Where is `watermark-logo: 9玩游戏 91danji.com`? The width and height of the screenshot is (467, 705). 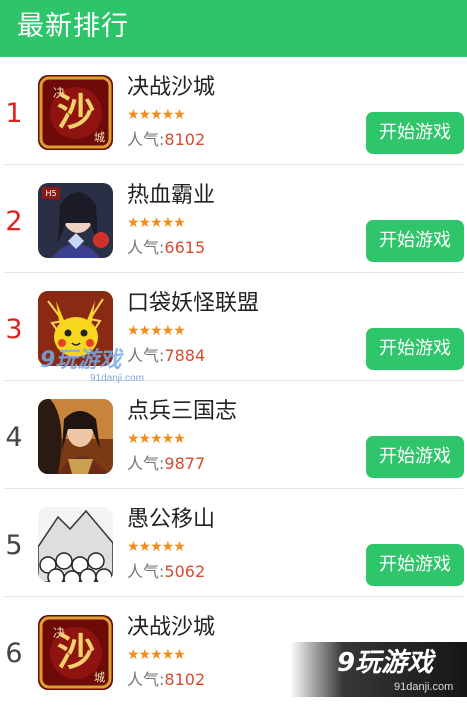 watermark-logo: 9玩游戏 91danji.com is located at coordinates (91, 368).